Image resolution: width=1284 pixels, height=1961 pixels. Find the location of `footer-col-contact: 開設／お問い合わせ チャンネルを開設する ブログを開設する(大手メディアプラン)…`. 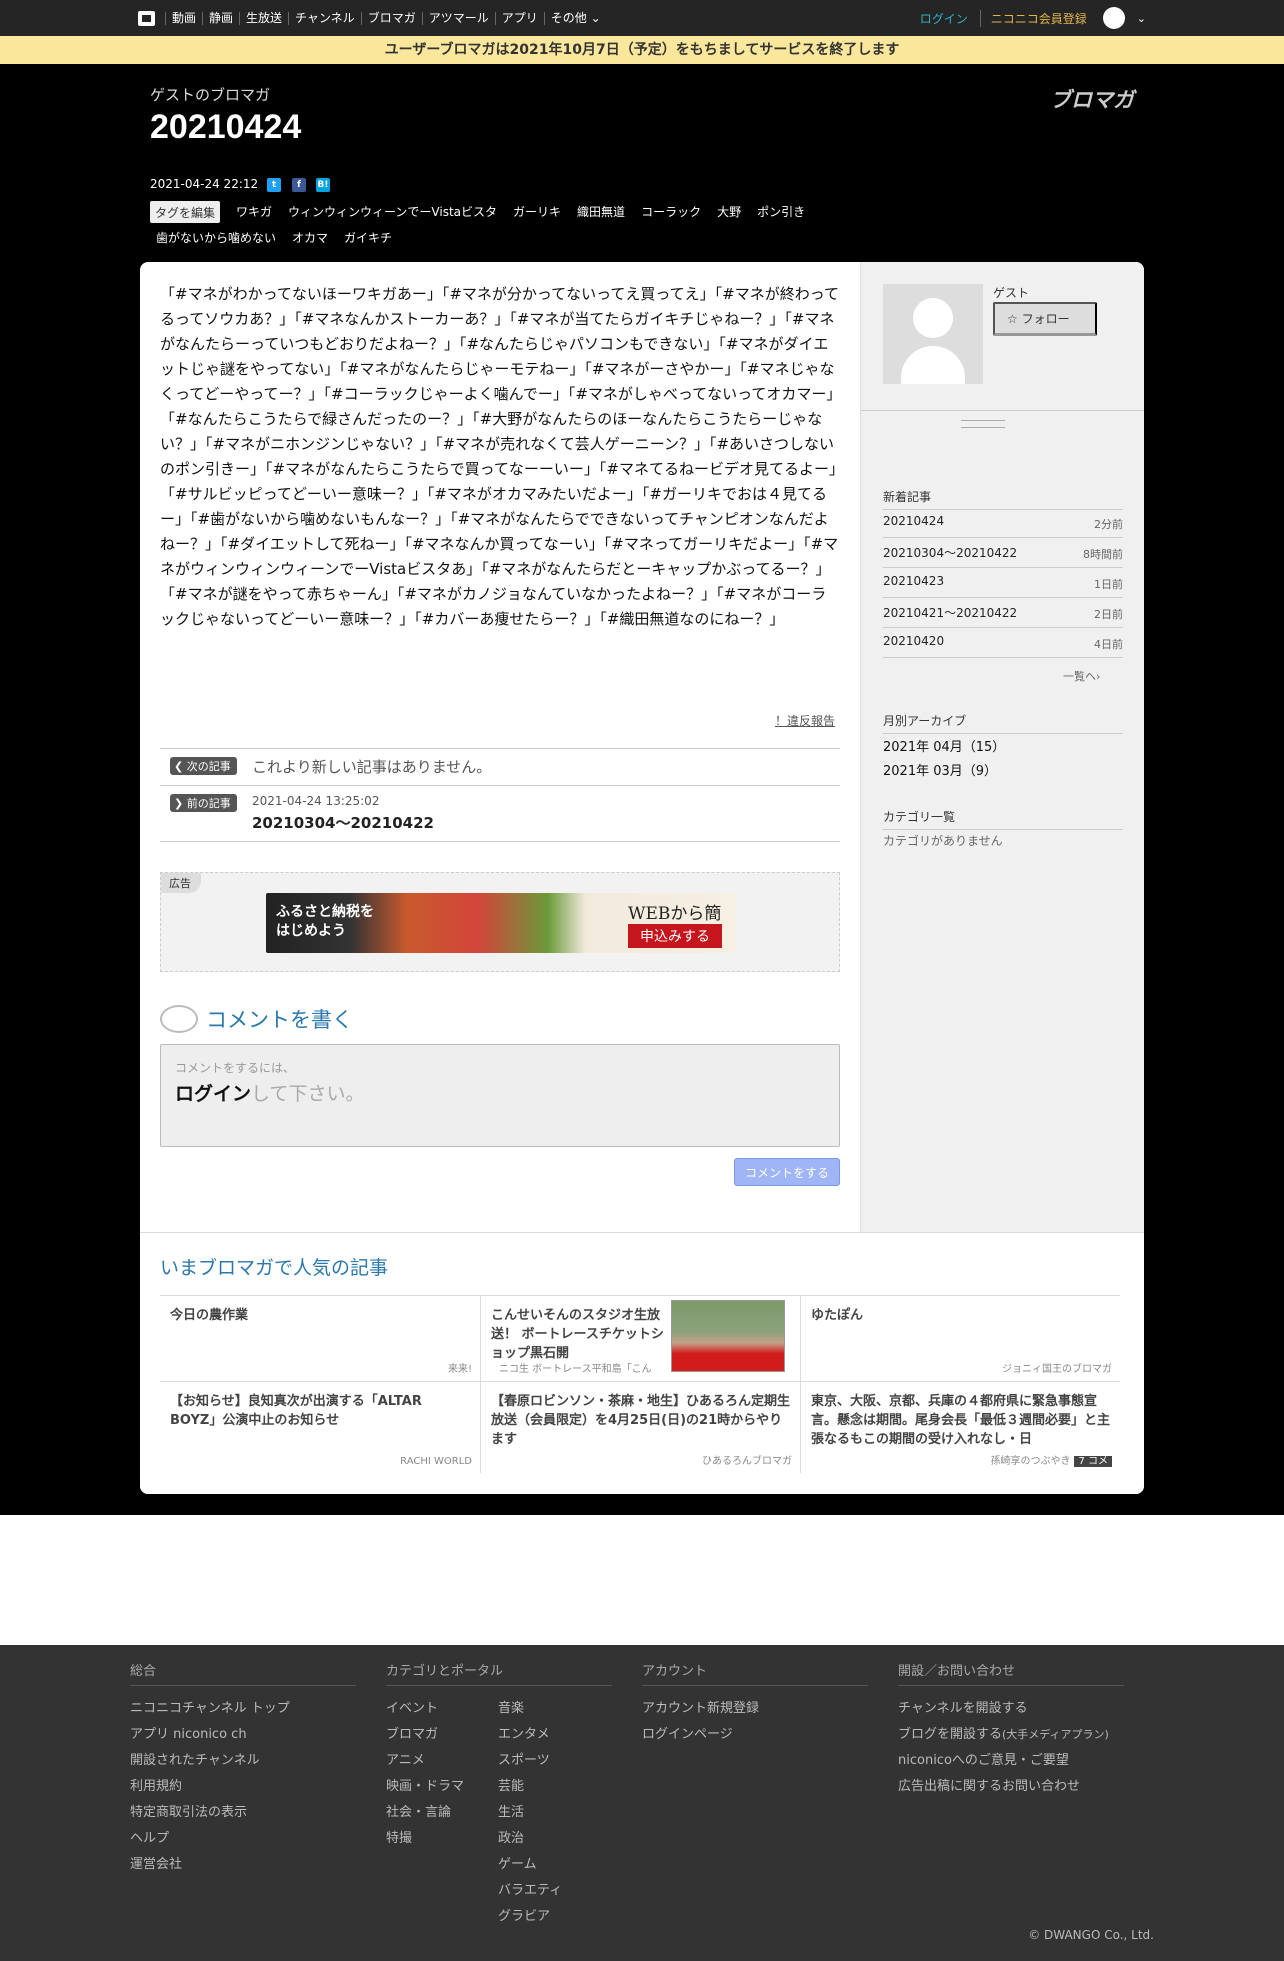

footer-col-contact: 開設／お問い合わせ チャンネルを開設する ブログを開設する(大手メディアプラン)… is located at coordinates (1011, 1730).